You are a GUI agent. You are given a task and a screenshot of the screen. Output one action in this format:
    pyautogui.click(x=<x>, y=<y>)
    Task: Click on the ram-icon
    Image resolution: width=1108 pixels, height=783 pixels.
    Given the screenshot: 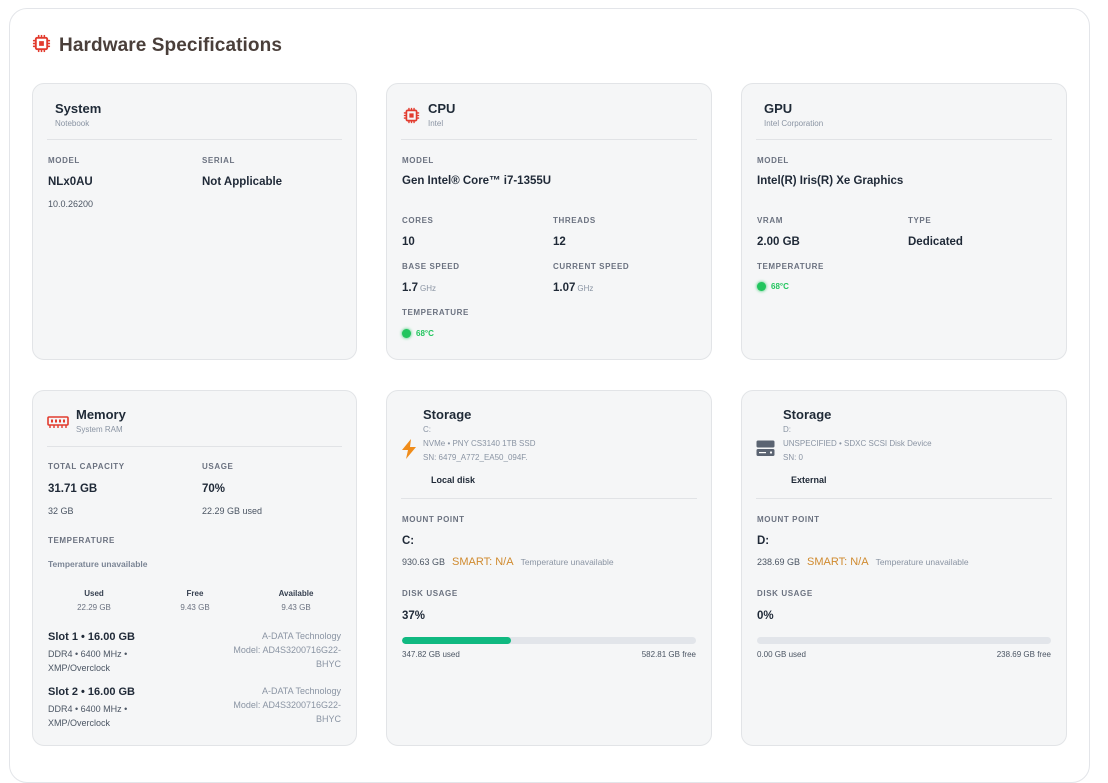 What is the action you would take?
    pyautogui.click(x=58, y=424)
    